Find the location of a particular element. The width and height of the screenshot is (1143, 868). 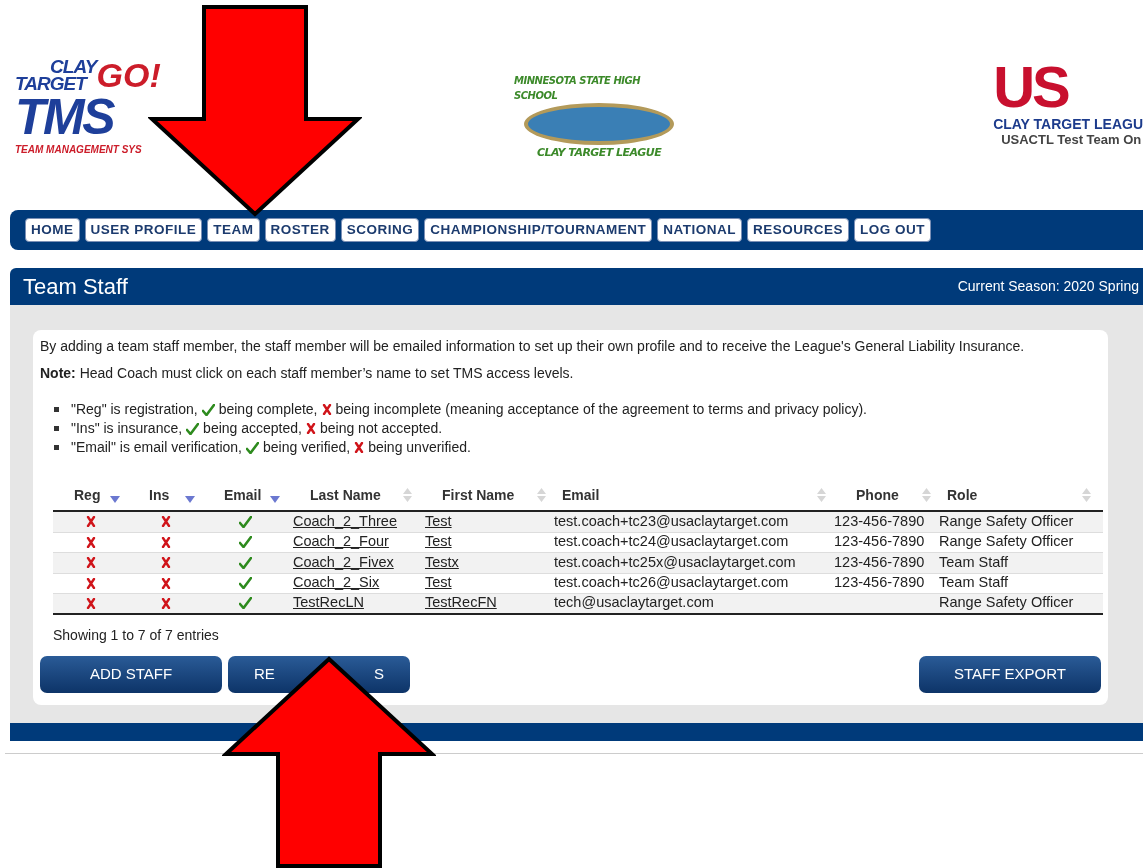

last-name-link: Coach_2_Fivex is located at coordinates (343, 562).